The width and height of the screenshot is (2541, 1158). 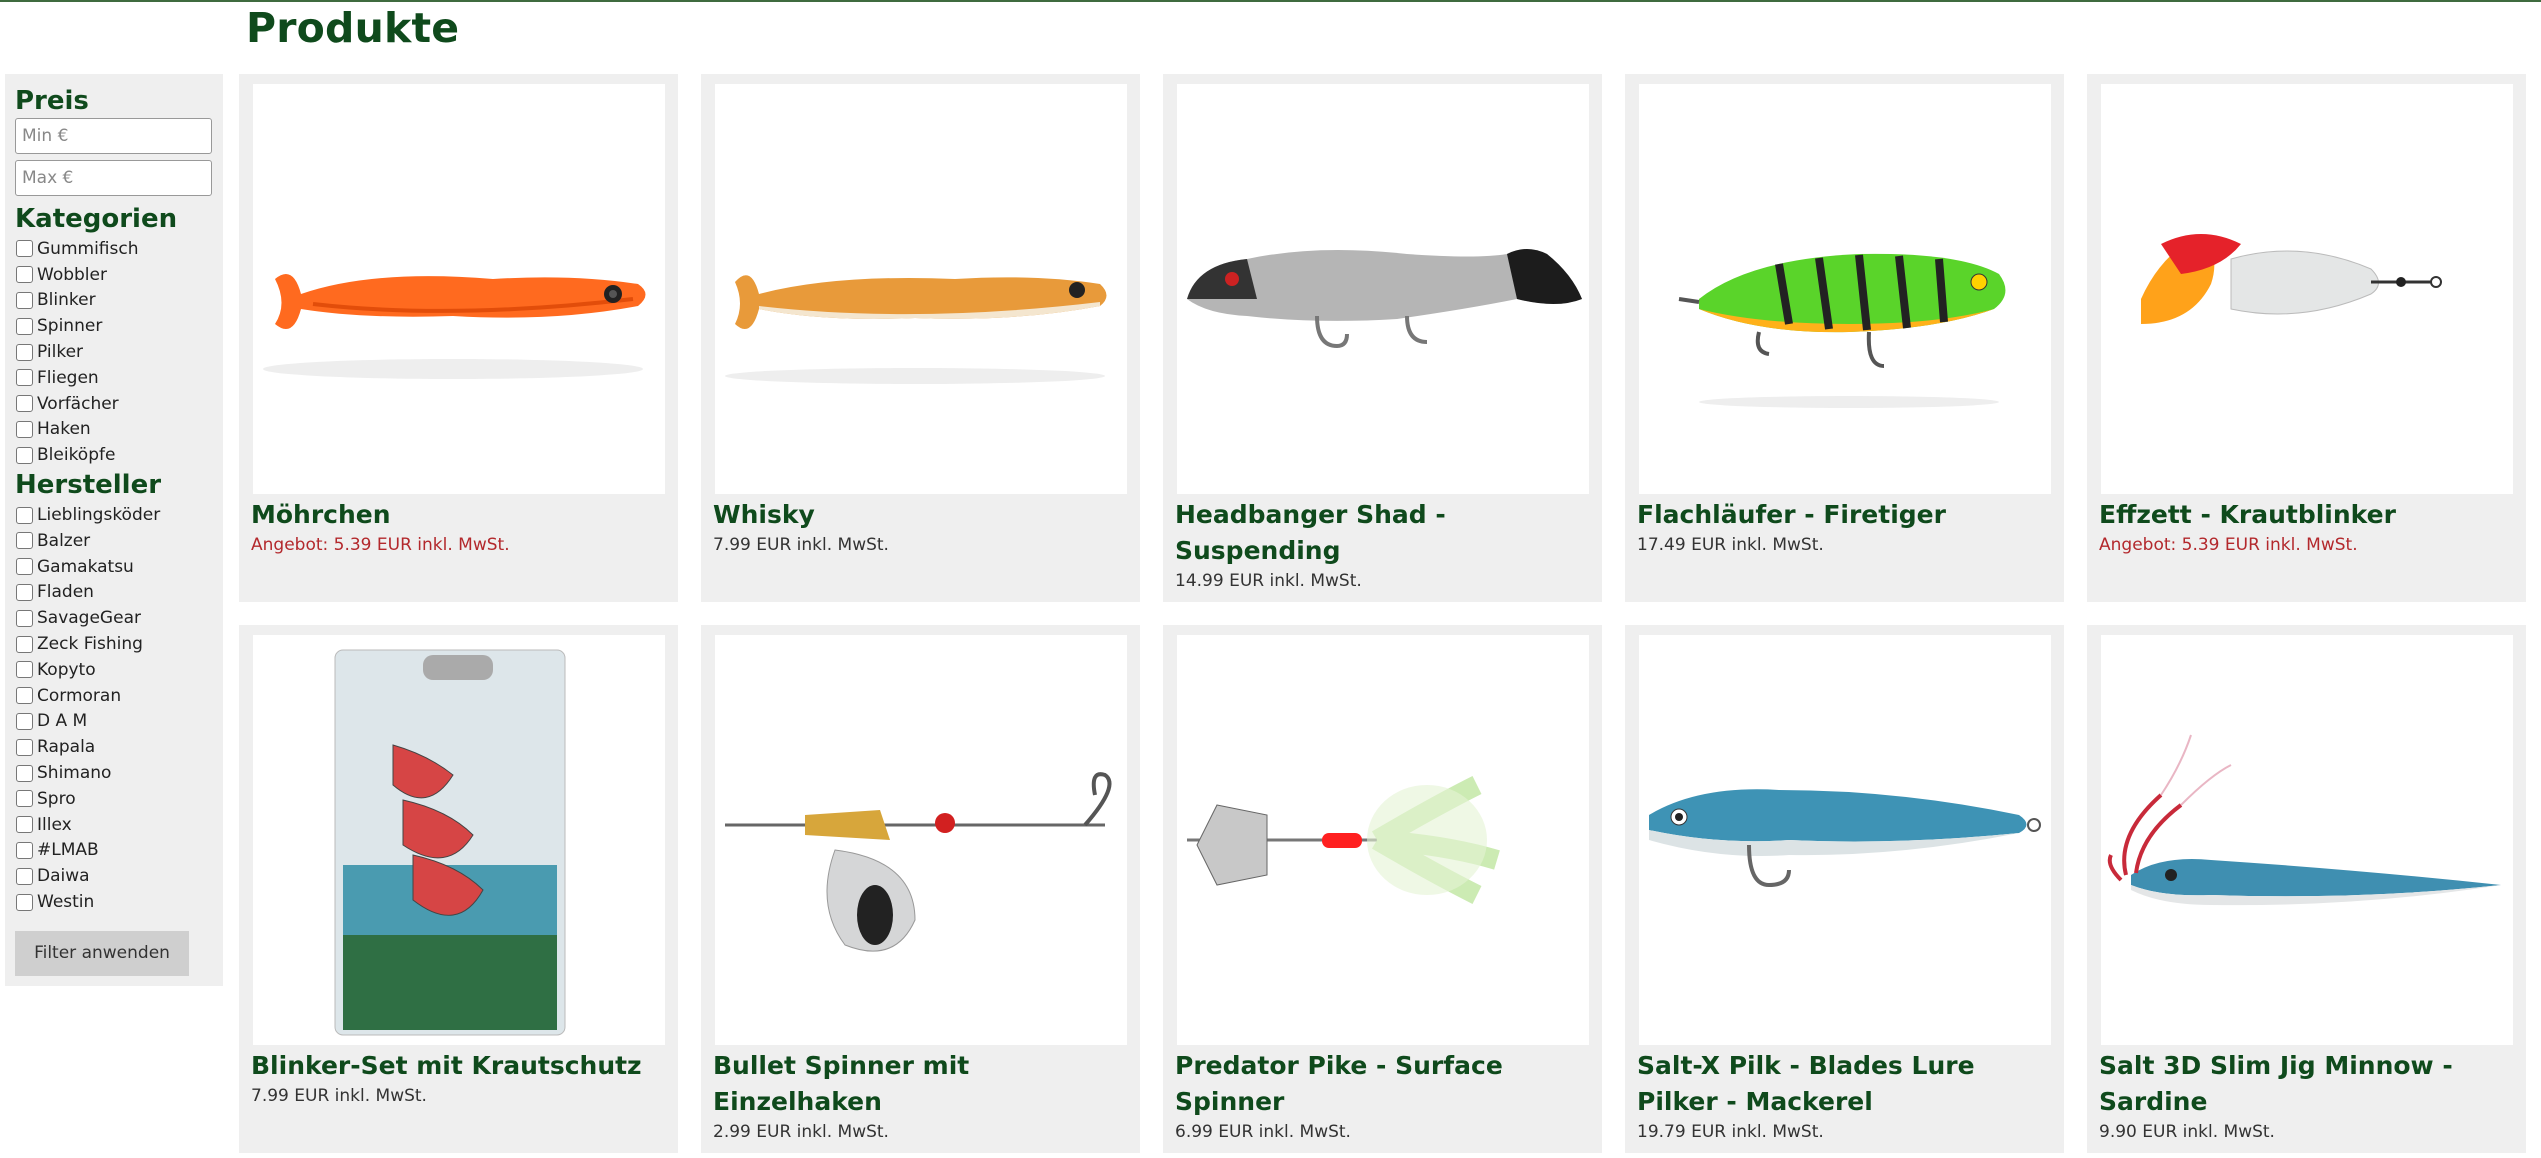 I want to click on product-title: Flachläufer - Firetiger, so click(x=1845, y=515).